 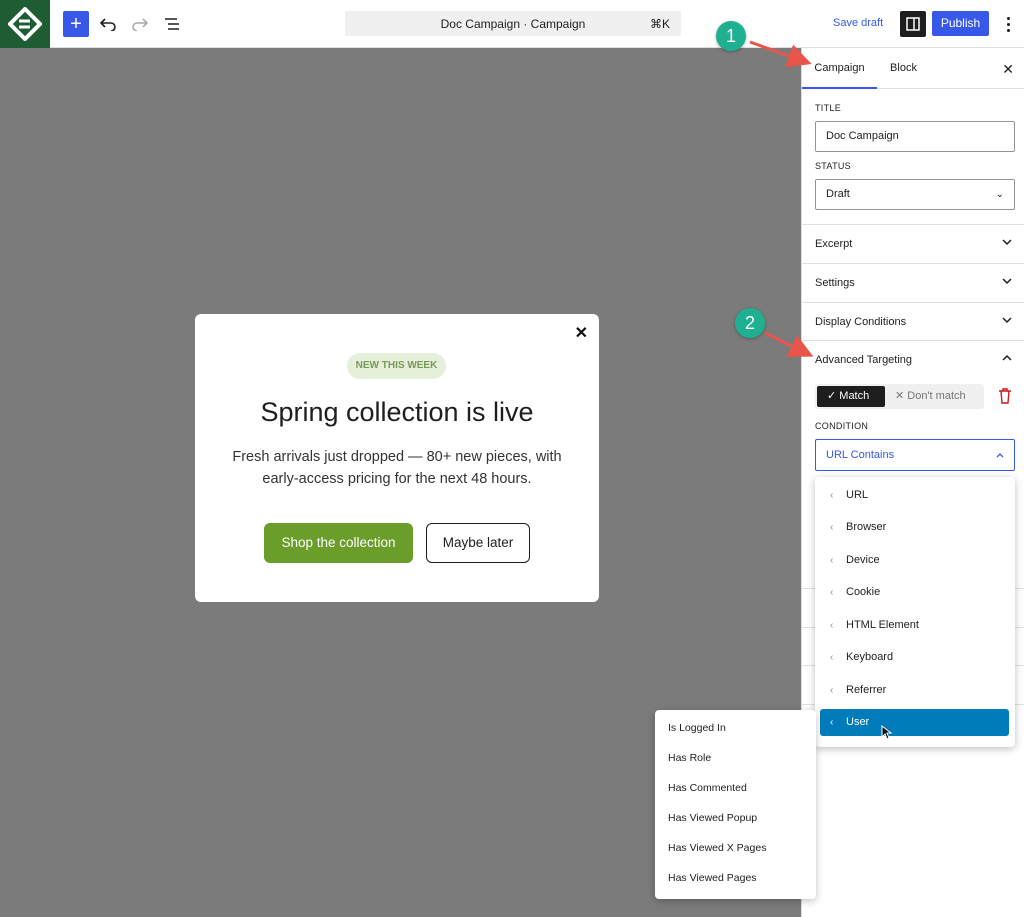 I want to click on logo-mark-icon, so click(x=25, y=24).